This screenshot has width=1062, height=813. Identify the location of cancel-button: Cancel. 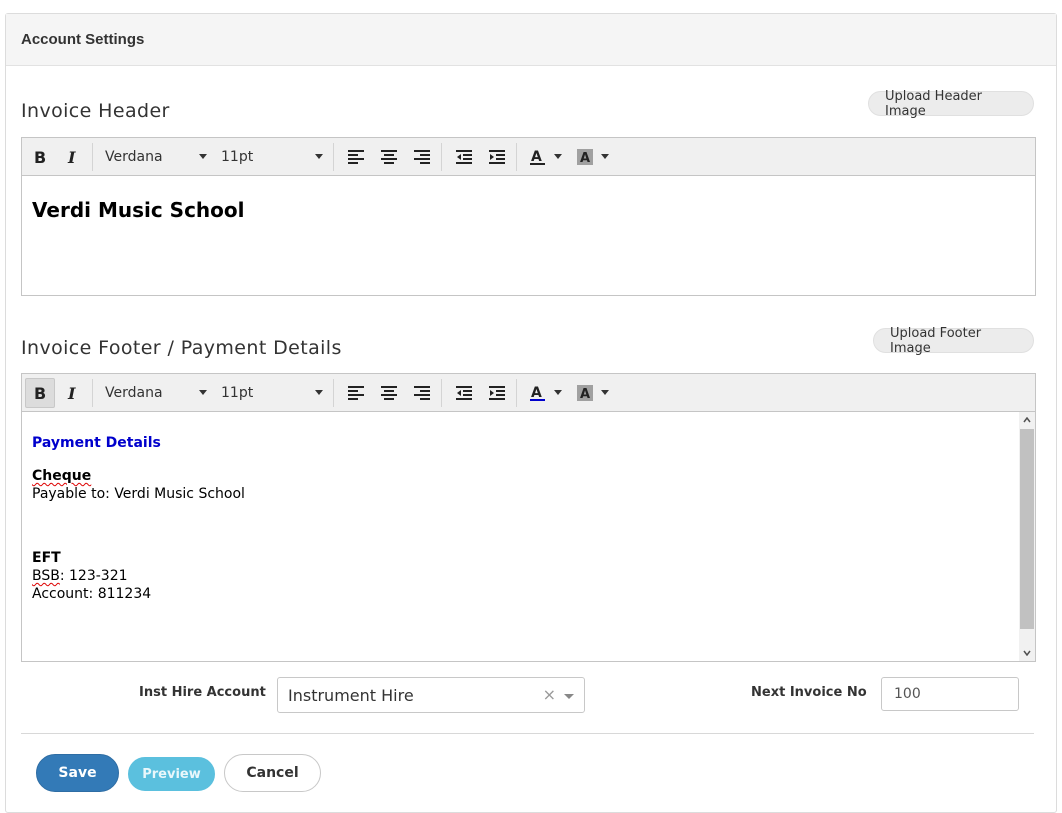
(272, 773).